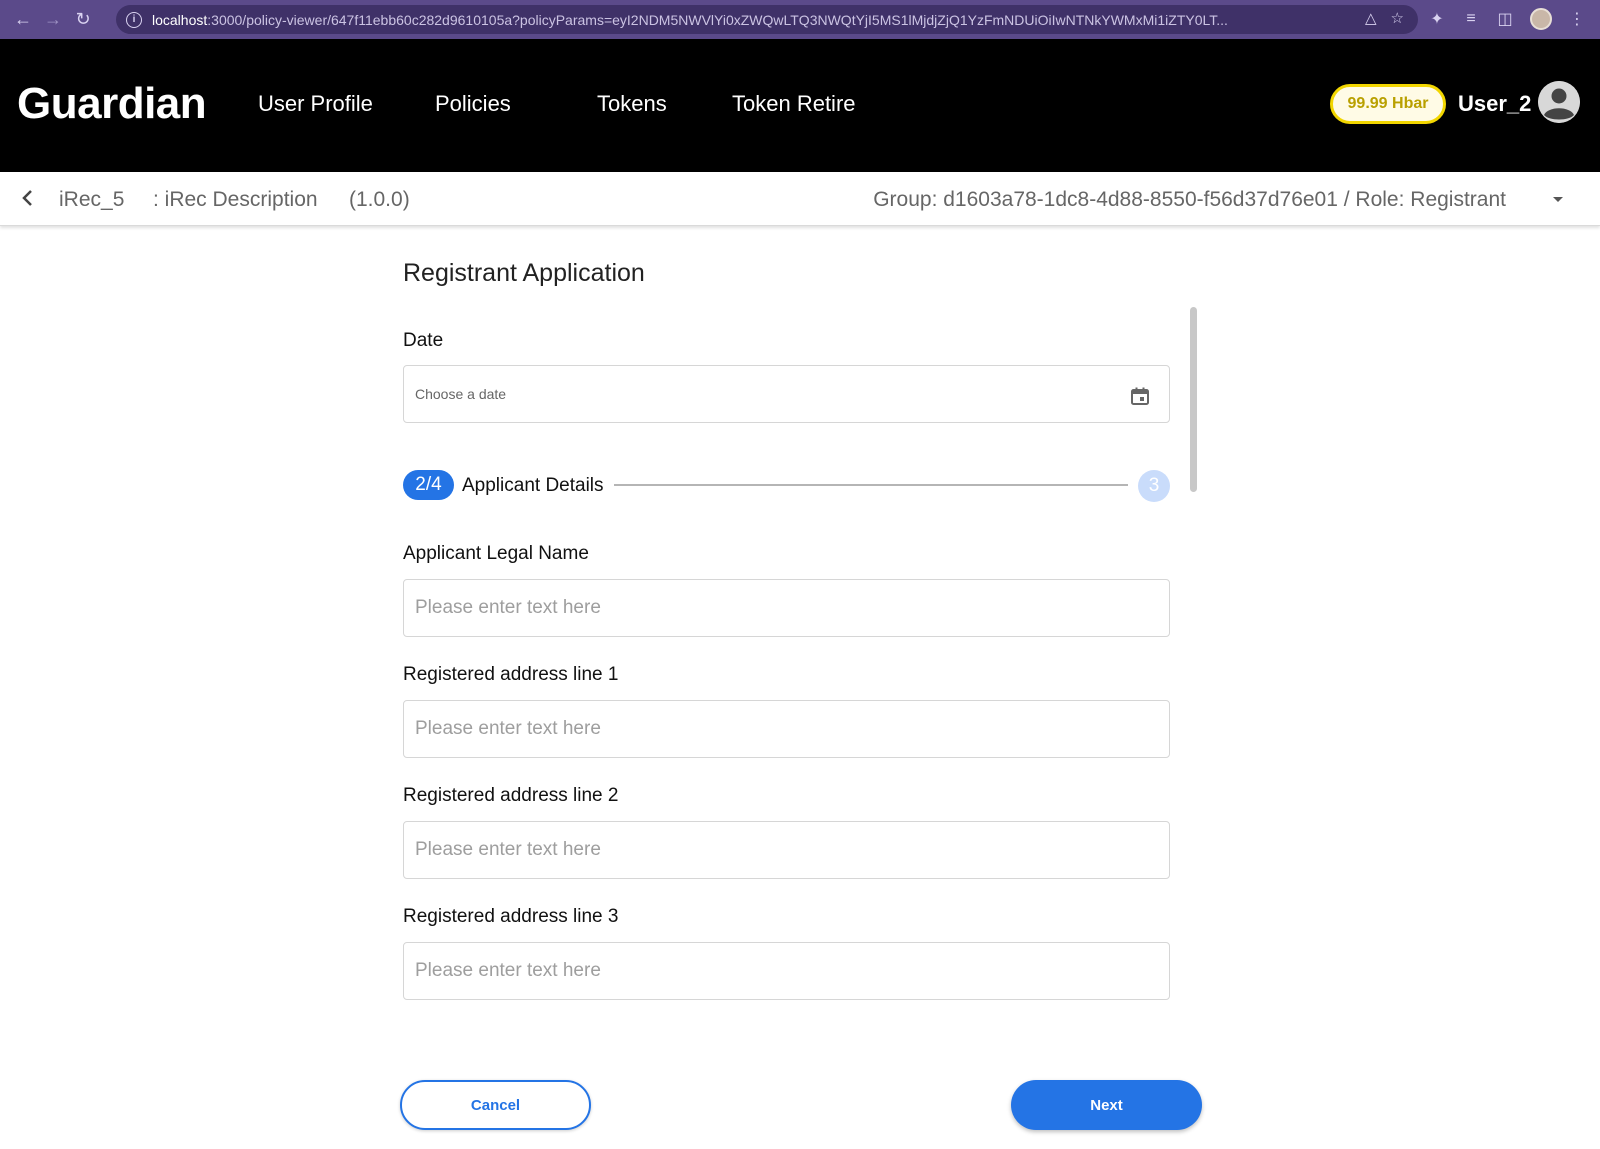 Image resolution: width=1600 pixels, height=1149 pixels. Describe the element at coordinates (786, 394) in the screenshot. I see `date-field` at that location.